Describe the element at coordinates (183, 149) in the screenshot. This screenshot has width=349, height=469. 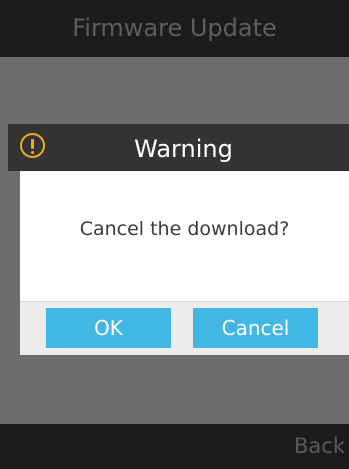
I see `dialog-title: Warning` at that location.